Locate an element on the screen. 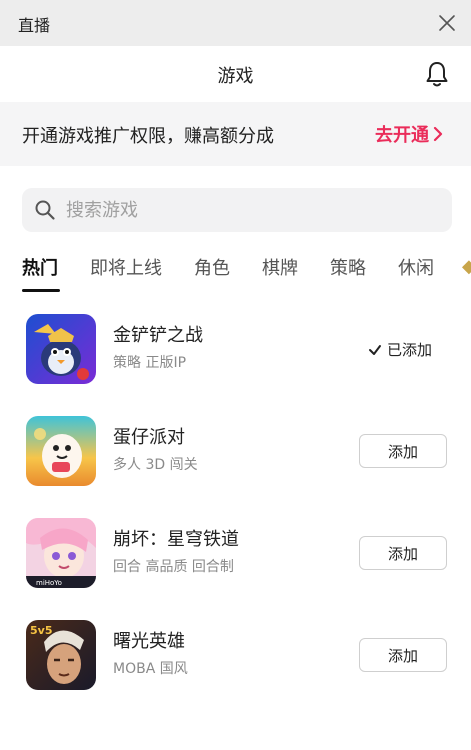  game-name: 蛋仔派对 is located at coordinates (149, 437).